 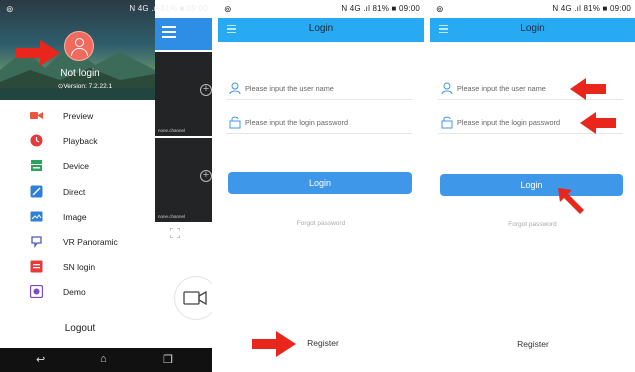 What do you see at coordinates (169, 32) in the screenshot?
I see `hamburger-menu-icon` at bounding box center [169, 32].